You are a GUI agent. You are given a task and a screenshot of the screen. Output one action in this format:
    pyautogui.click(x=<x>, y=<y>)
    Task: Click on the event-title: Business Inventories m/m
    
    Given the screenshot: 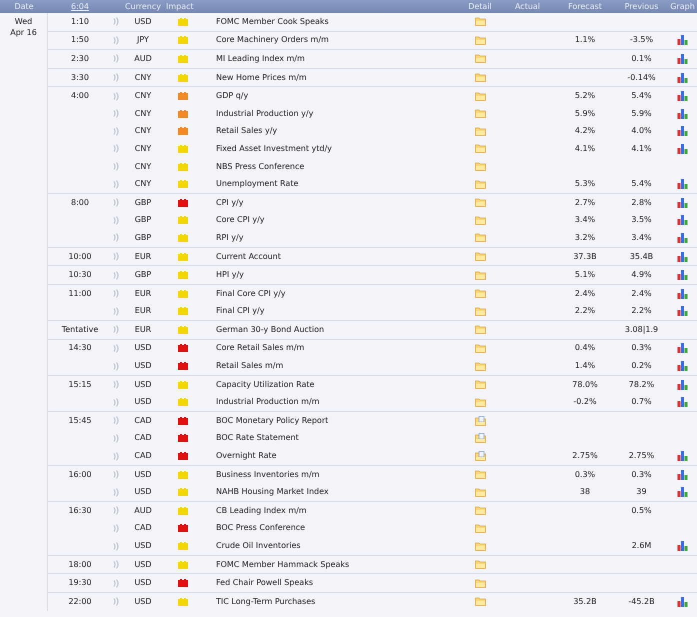 What is the action you would take?
    pyautogui.click(x=330, y=474)
    